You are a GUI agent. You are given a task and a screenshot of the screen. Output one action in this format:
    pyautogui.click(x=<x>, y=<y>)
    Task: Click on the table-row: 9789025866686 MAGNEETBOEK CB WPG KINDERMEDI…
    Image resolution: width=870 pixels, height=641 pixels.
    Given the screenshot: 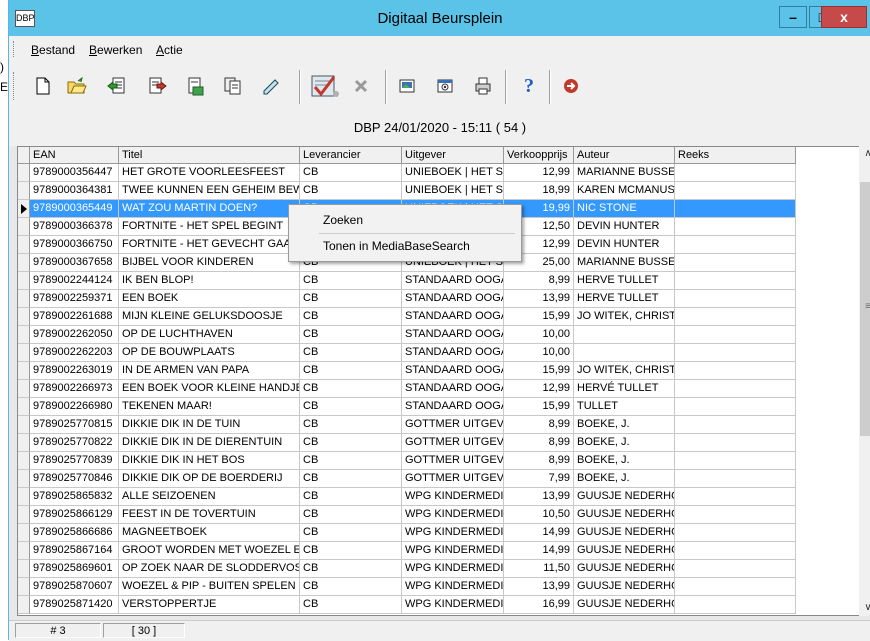 What is the action you would take?
    pyautogui.click(x=407, y=533)
    